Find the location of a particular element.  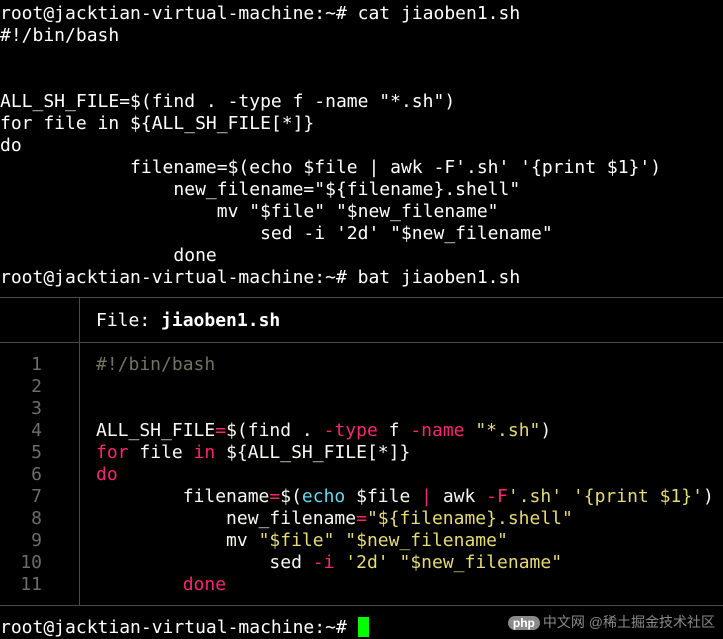

file-header-label: File: is located at coordinates (129, 320).